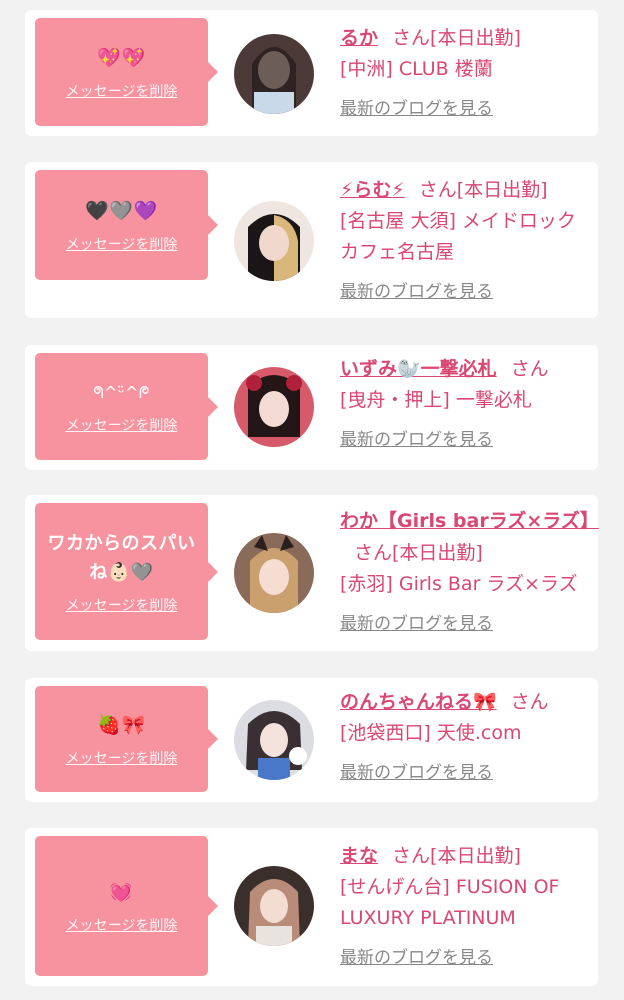 This screenshot has height=1000, width=624. I want to click on message-text: 💖💖, so click(121, 57).